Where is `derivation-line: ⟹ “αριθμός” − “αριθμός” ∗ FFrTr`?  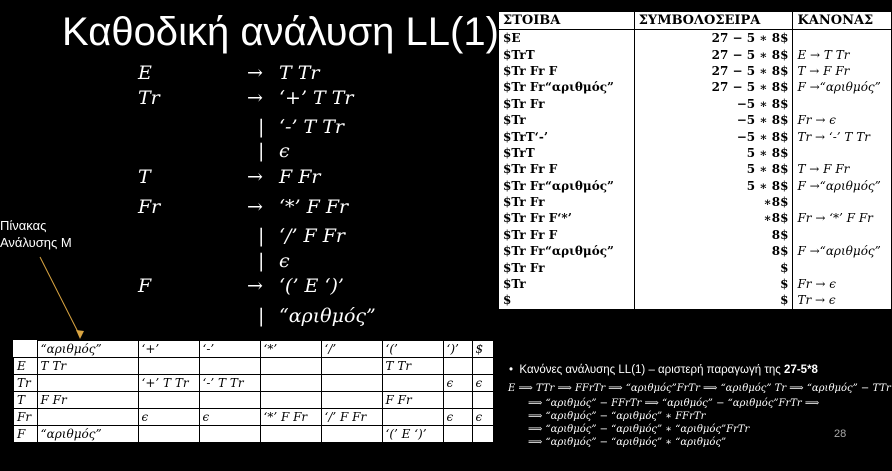 derivation-line: ⟹ “αριθμός” − “αριθμός” ∗ FFrTr is located at coordinates (617, 416).